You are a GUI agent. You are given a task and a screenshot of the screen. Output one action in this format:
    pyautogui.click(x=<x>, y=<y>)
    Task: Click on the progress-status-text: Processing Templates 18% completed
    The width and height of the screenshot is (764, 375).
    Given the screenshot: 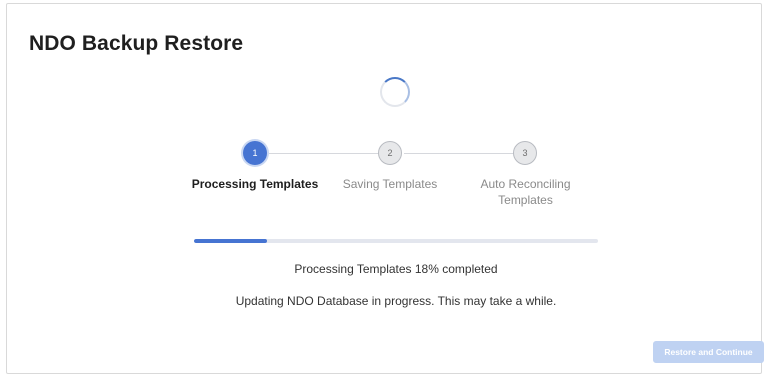 What is the action you would take?
    pyautogui.click(x=396, y=269)
    